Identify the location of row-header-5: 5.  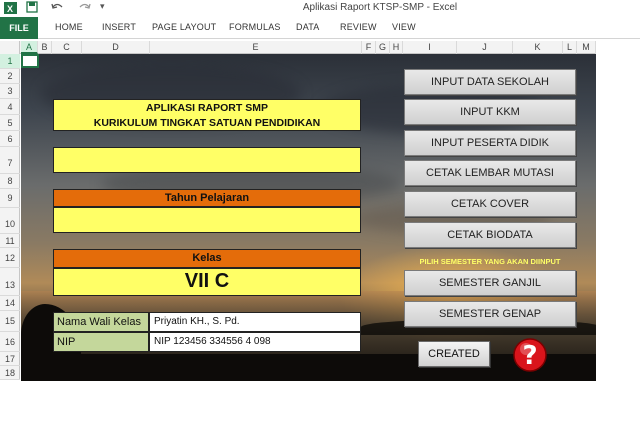
(10, 123).